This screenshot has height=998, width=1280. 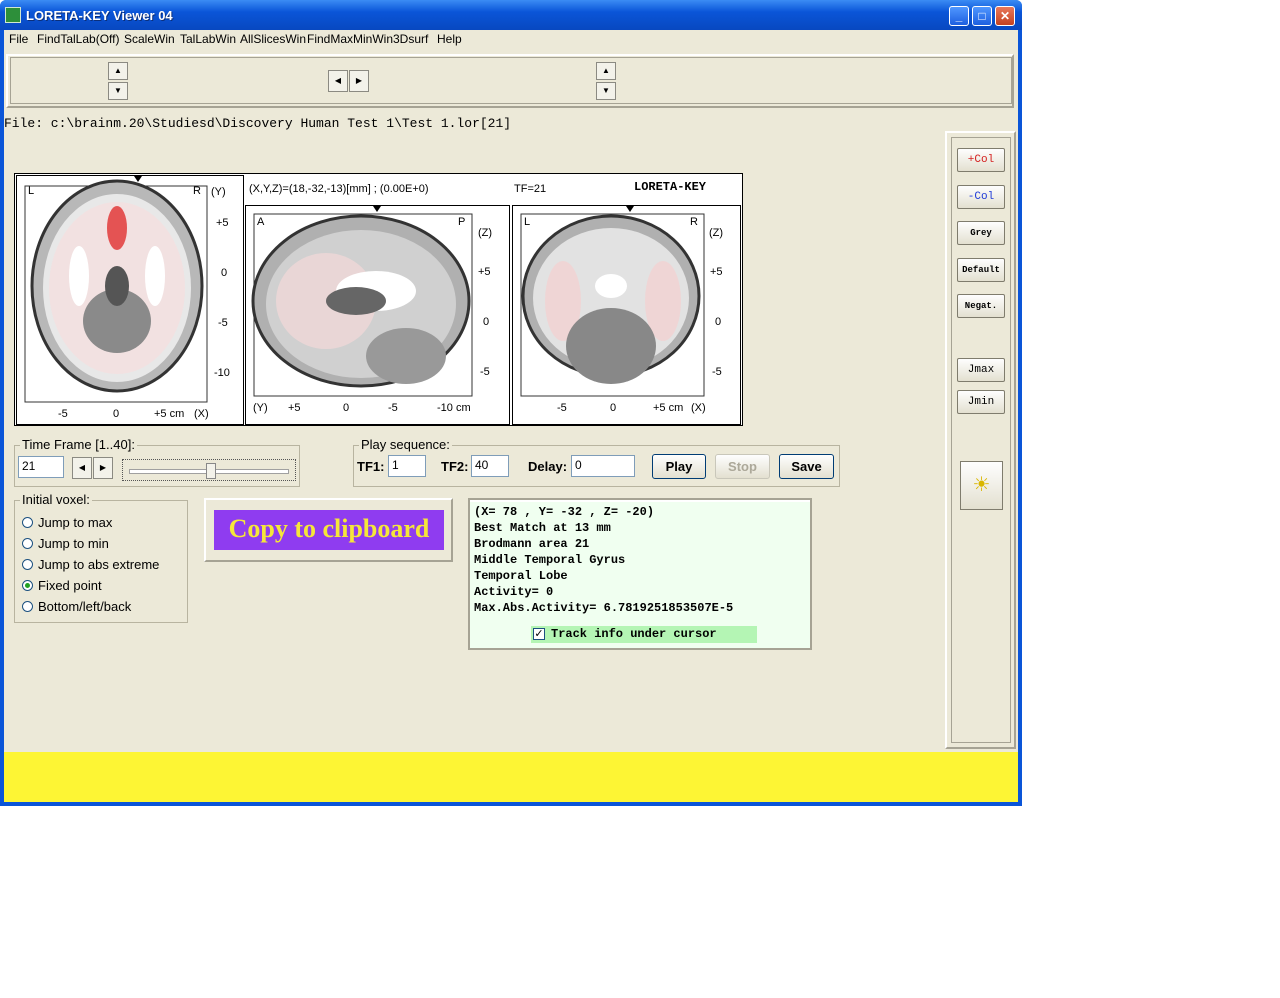 I want to click on app-icon, so click(x=13, y=15).